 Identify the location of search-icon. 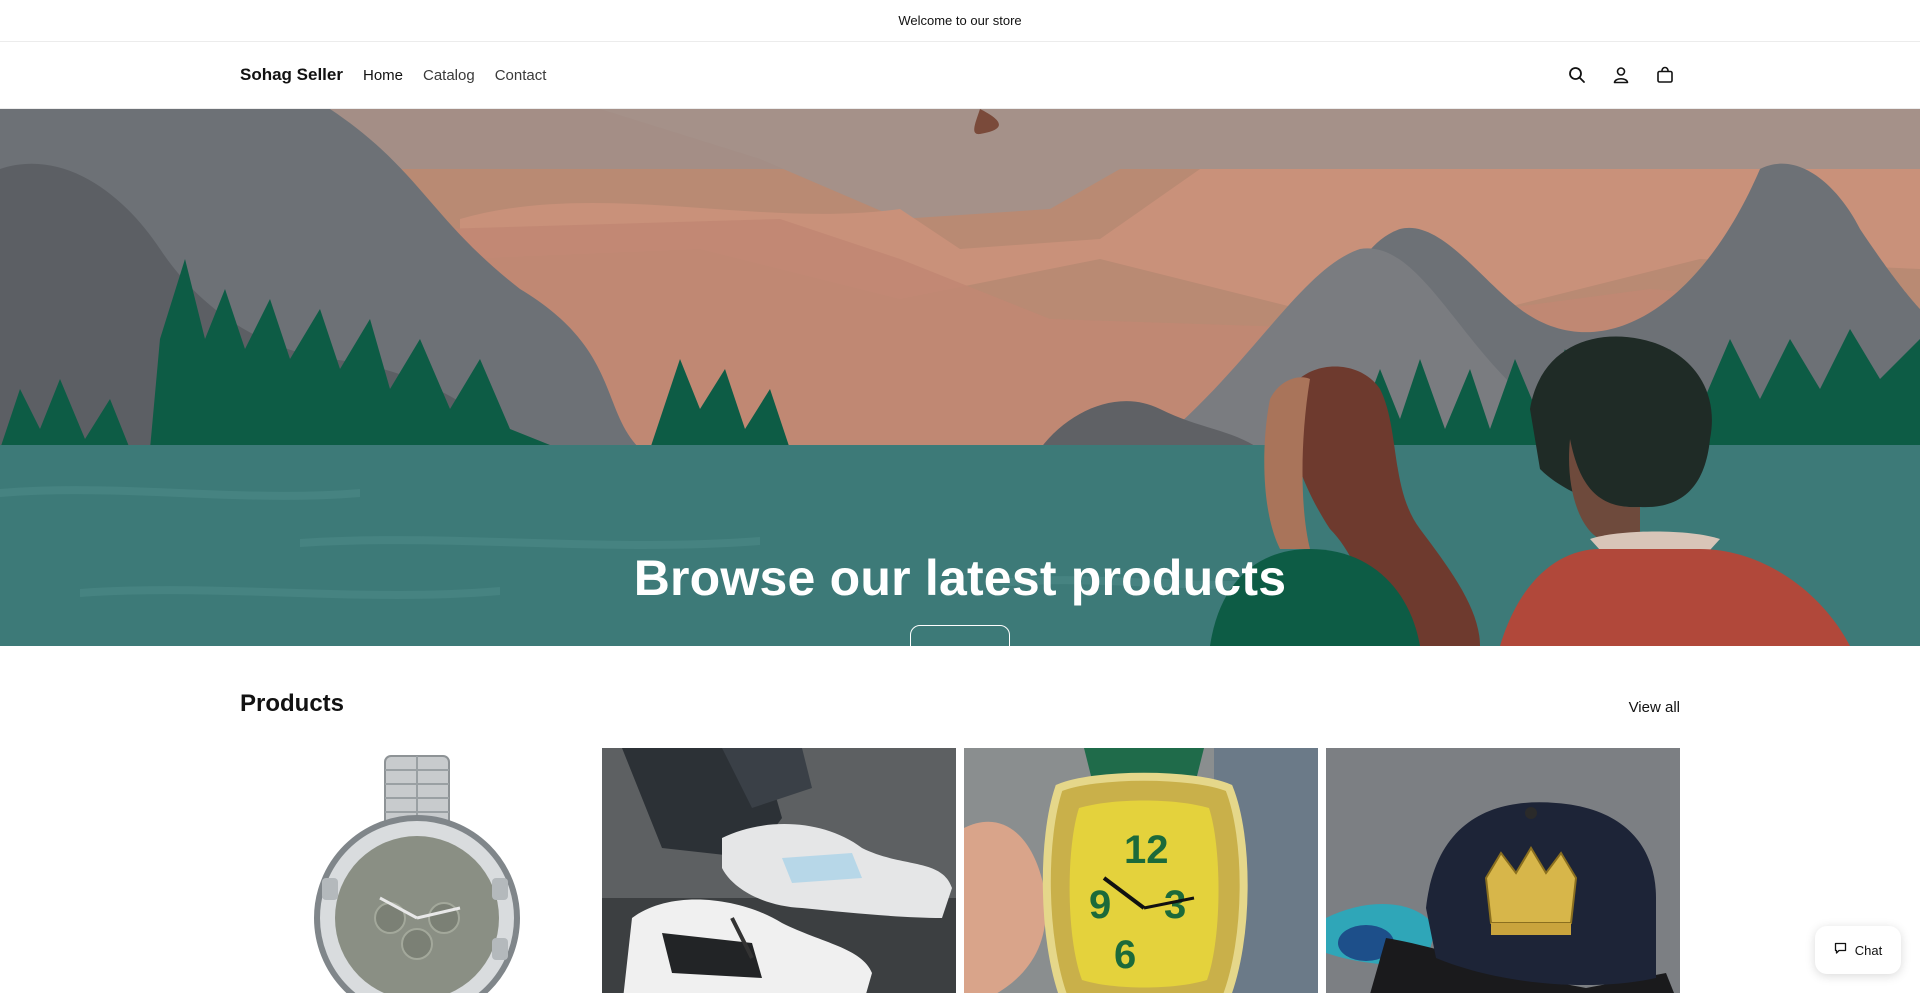
(1577, 75).